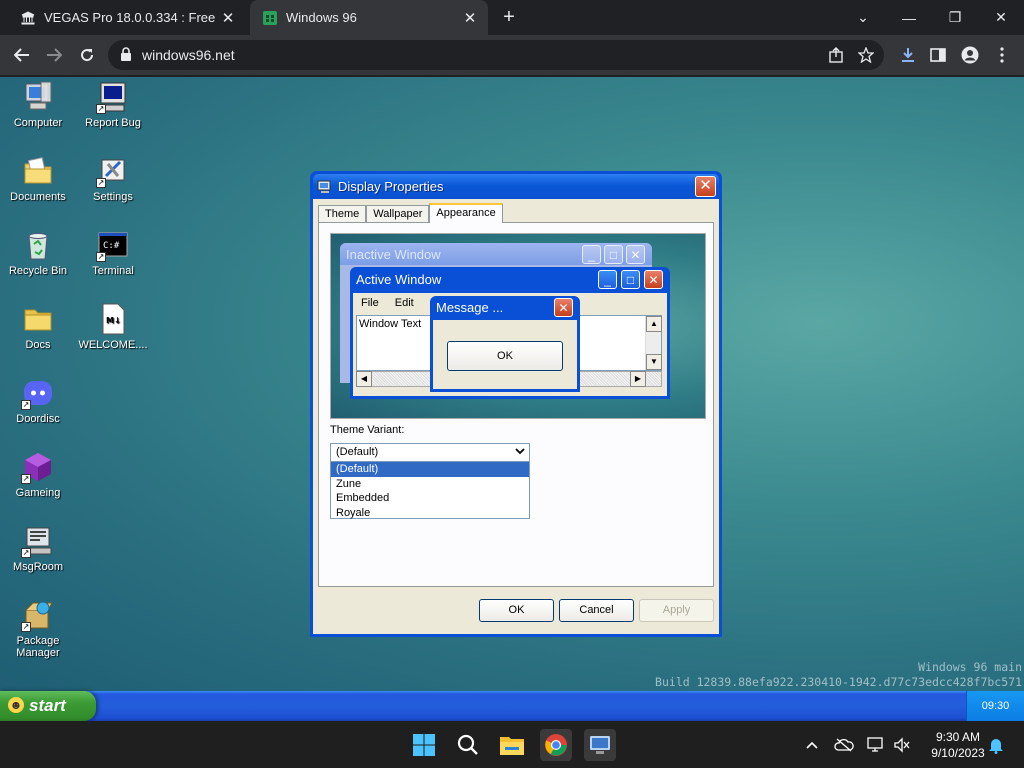 The width and height of the screenshot is (1024, 768). I want to click on option-royale: Royale, so click(430, 513).